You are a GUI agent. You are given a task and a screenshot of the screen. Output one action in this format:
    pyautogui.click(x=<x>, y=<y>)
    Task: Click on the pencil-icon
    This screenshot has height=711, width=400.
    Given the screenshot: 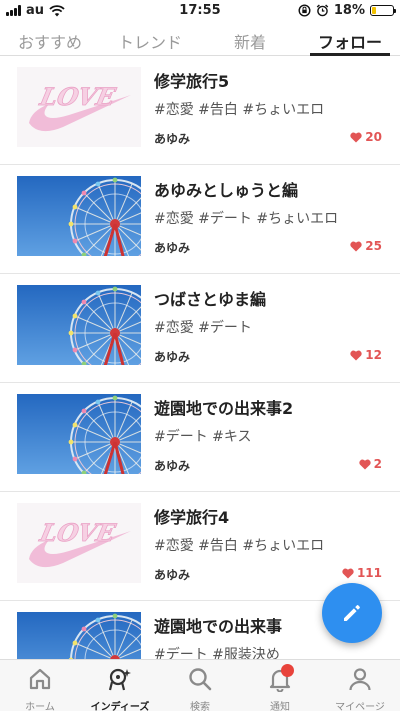 What is the action you would take?
    pyautogui.click(x=352, y=613)
    